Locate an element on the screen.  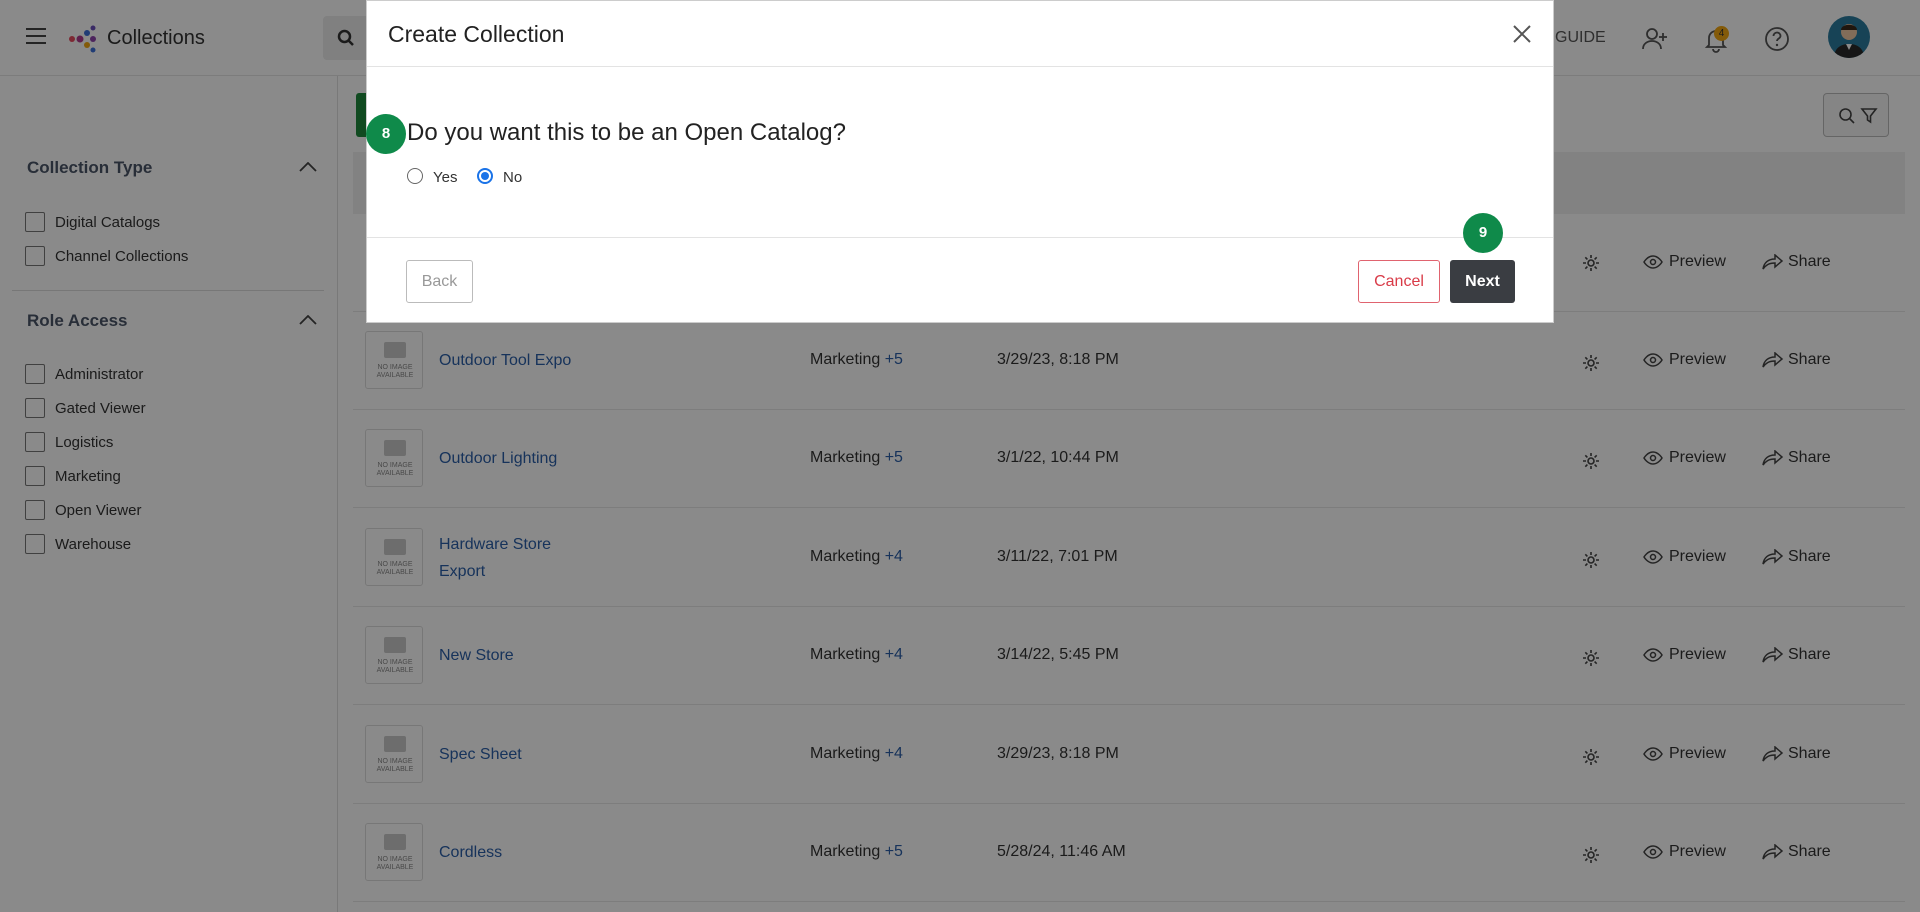
close-icon is located at coordinates (1522, 34).